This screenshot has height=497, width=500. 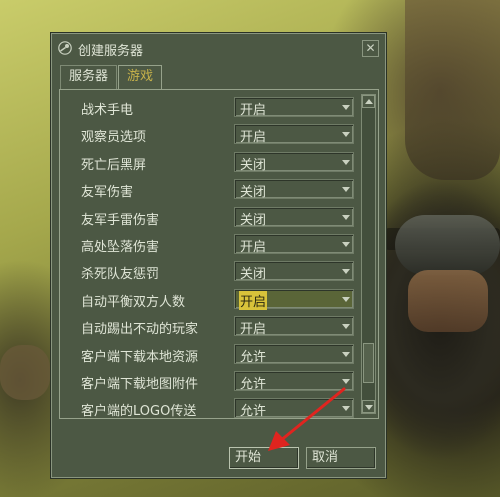 What do you see at coordinates (212, 217) in the screenshot?
I see `setting-row: 友军手雷伤害 关闭` at bounding box center [212, 217].